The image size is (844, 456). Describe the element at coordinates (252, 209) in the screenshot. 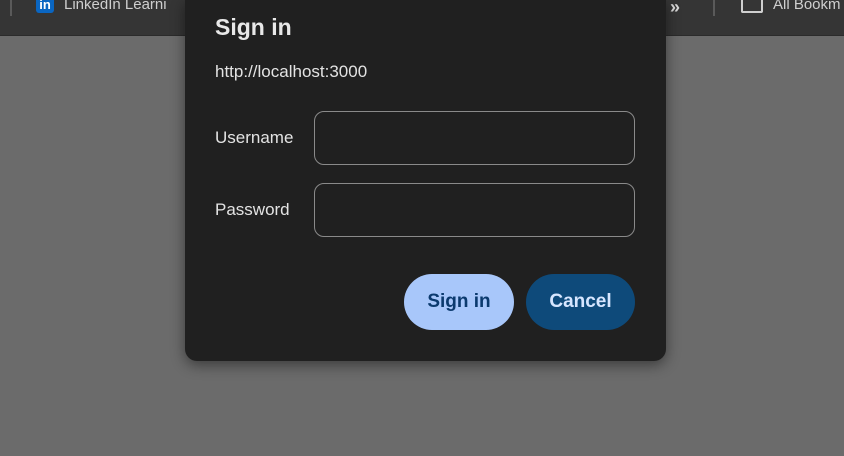

I see `password-label: Password` at that location.